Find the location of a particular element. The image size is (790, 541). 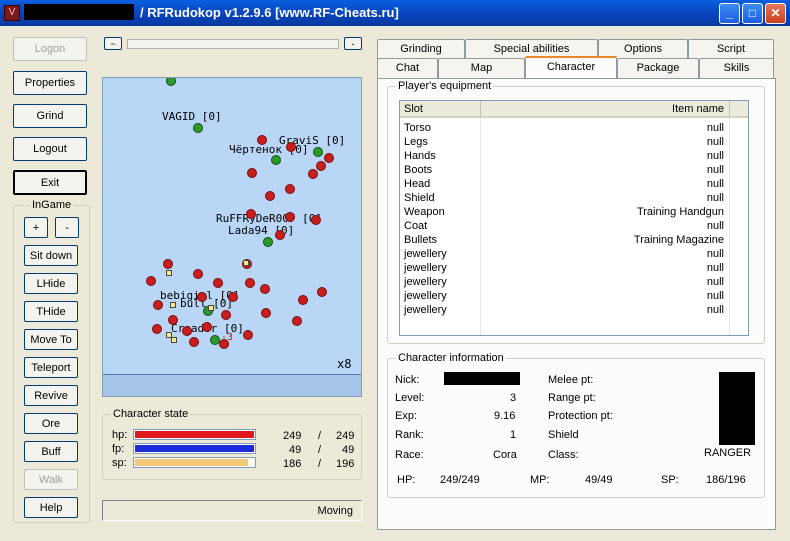

tab-package: Package is located at coordinates (658, 68).